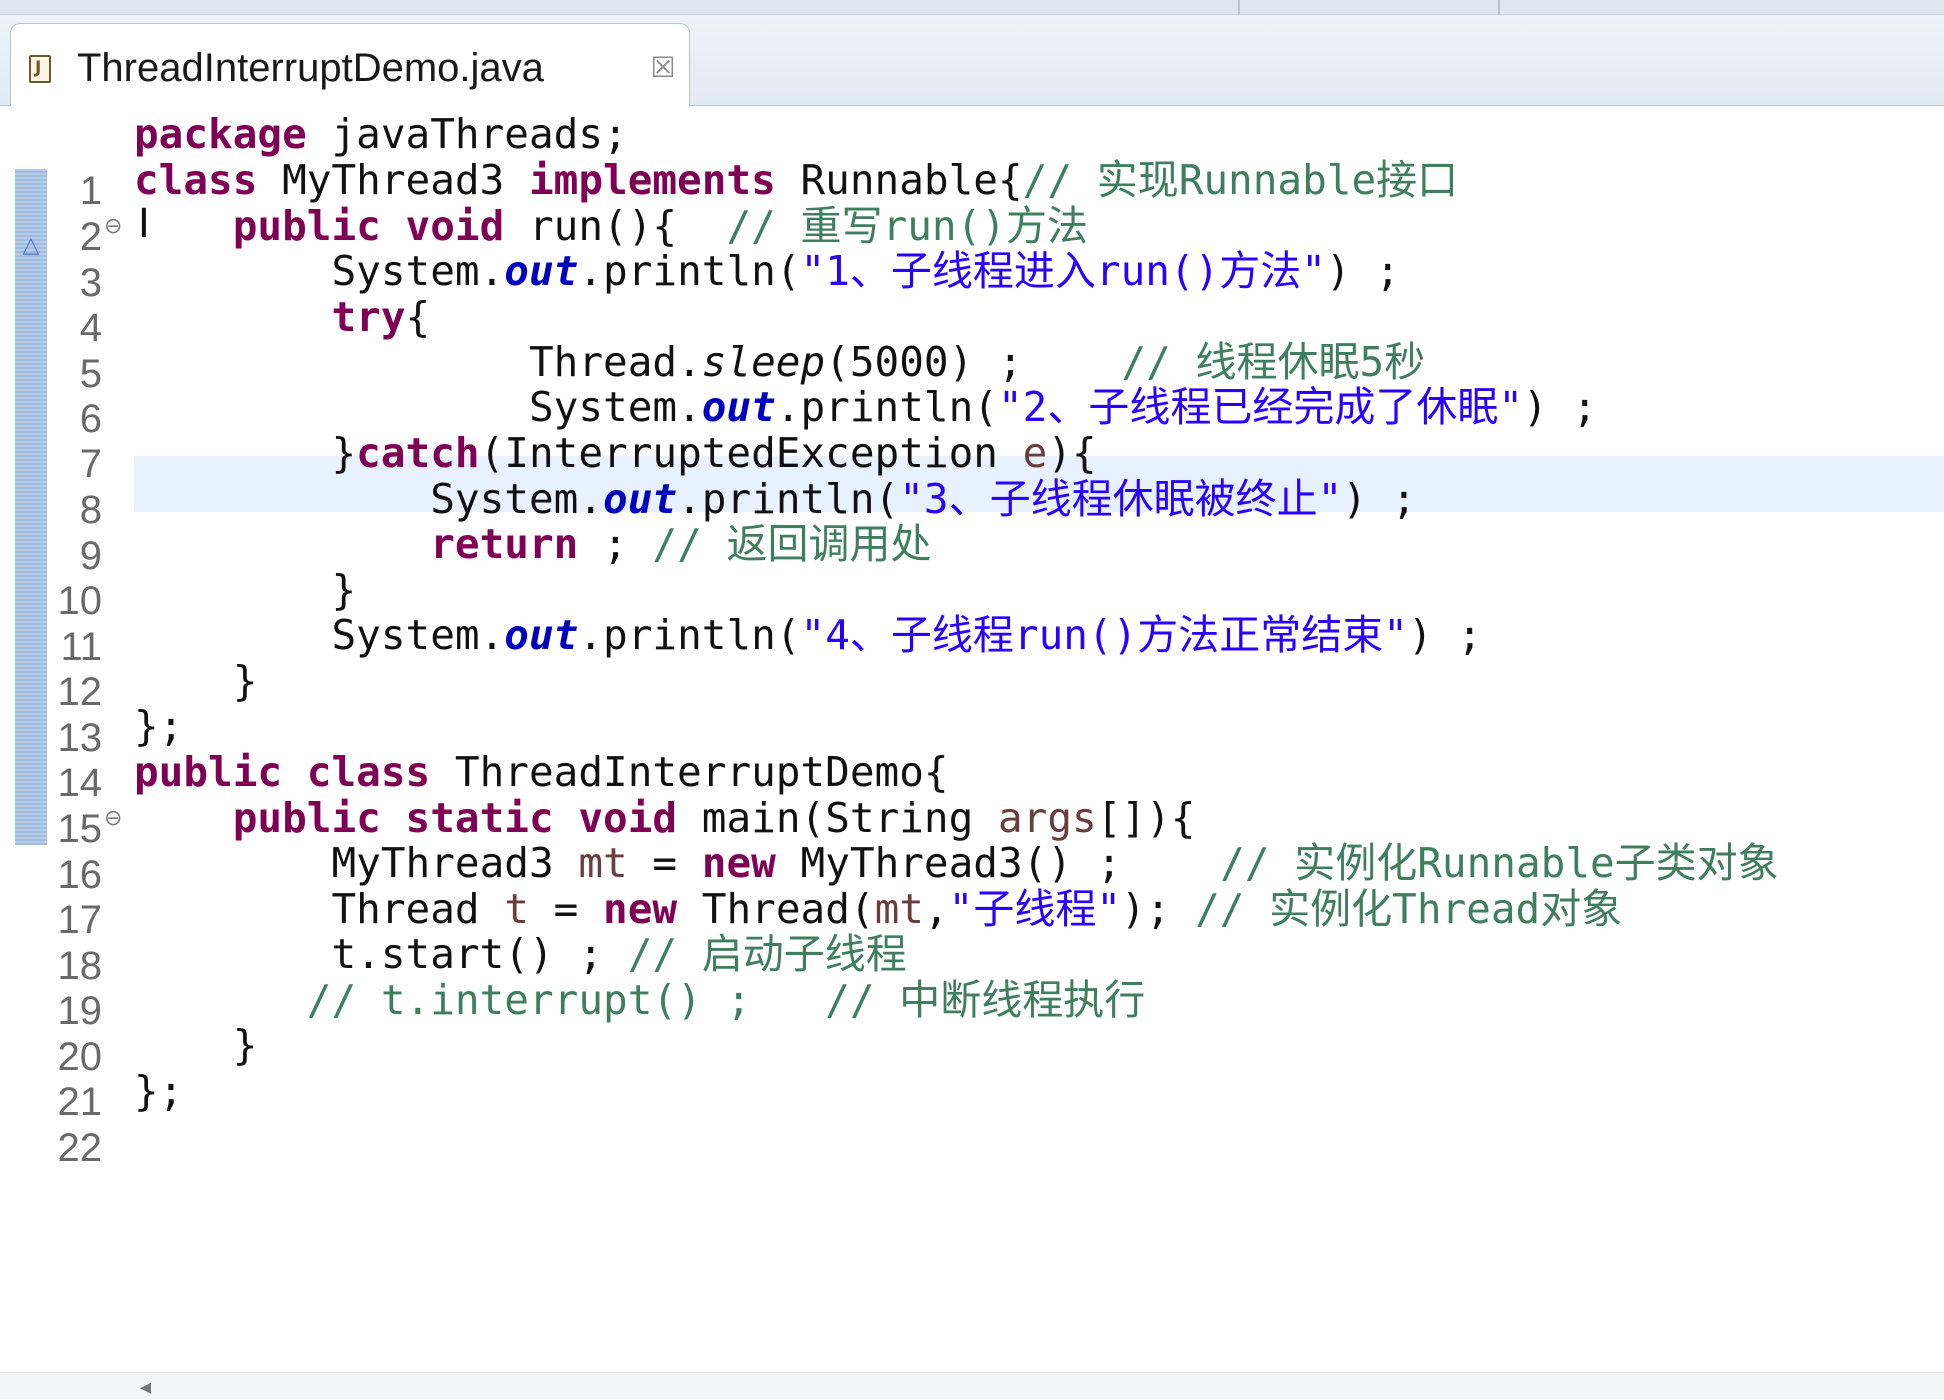 This screenshot has height=1400, width=1944. I want to click on code-token: ;, so click(615, 544).